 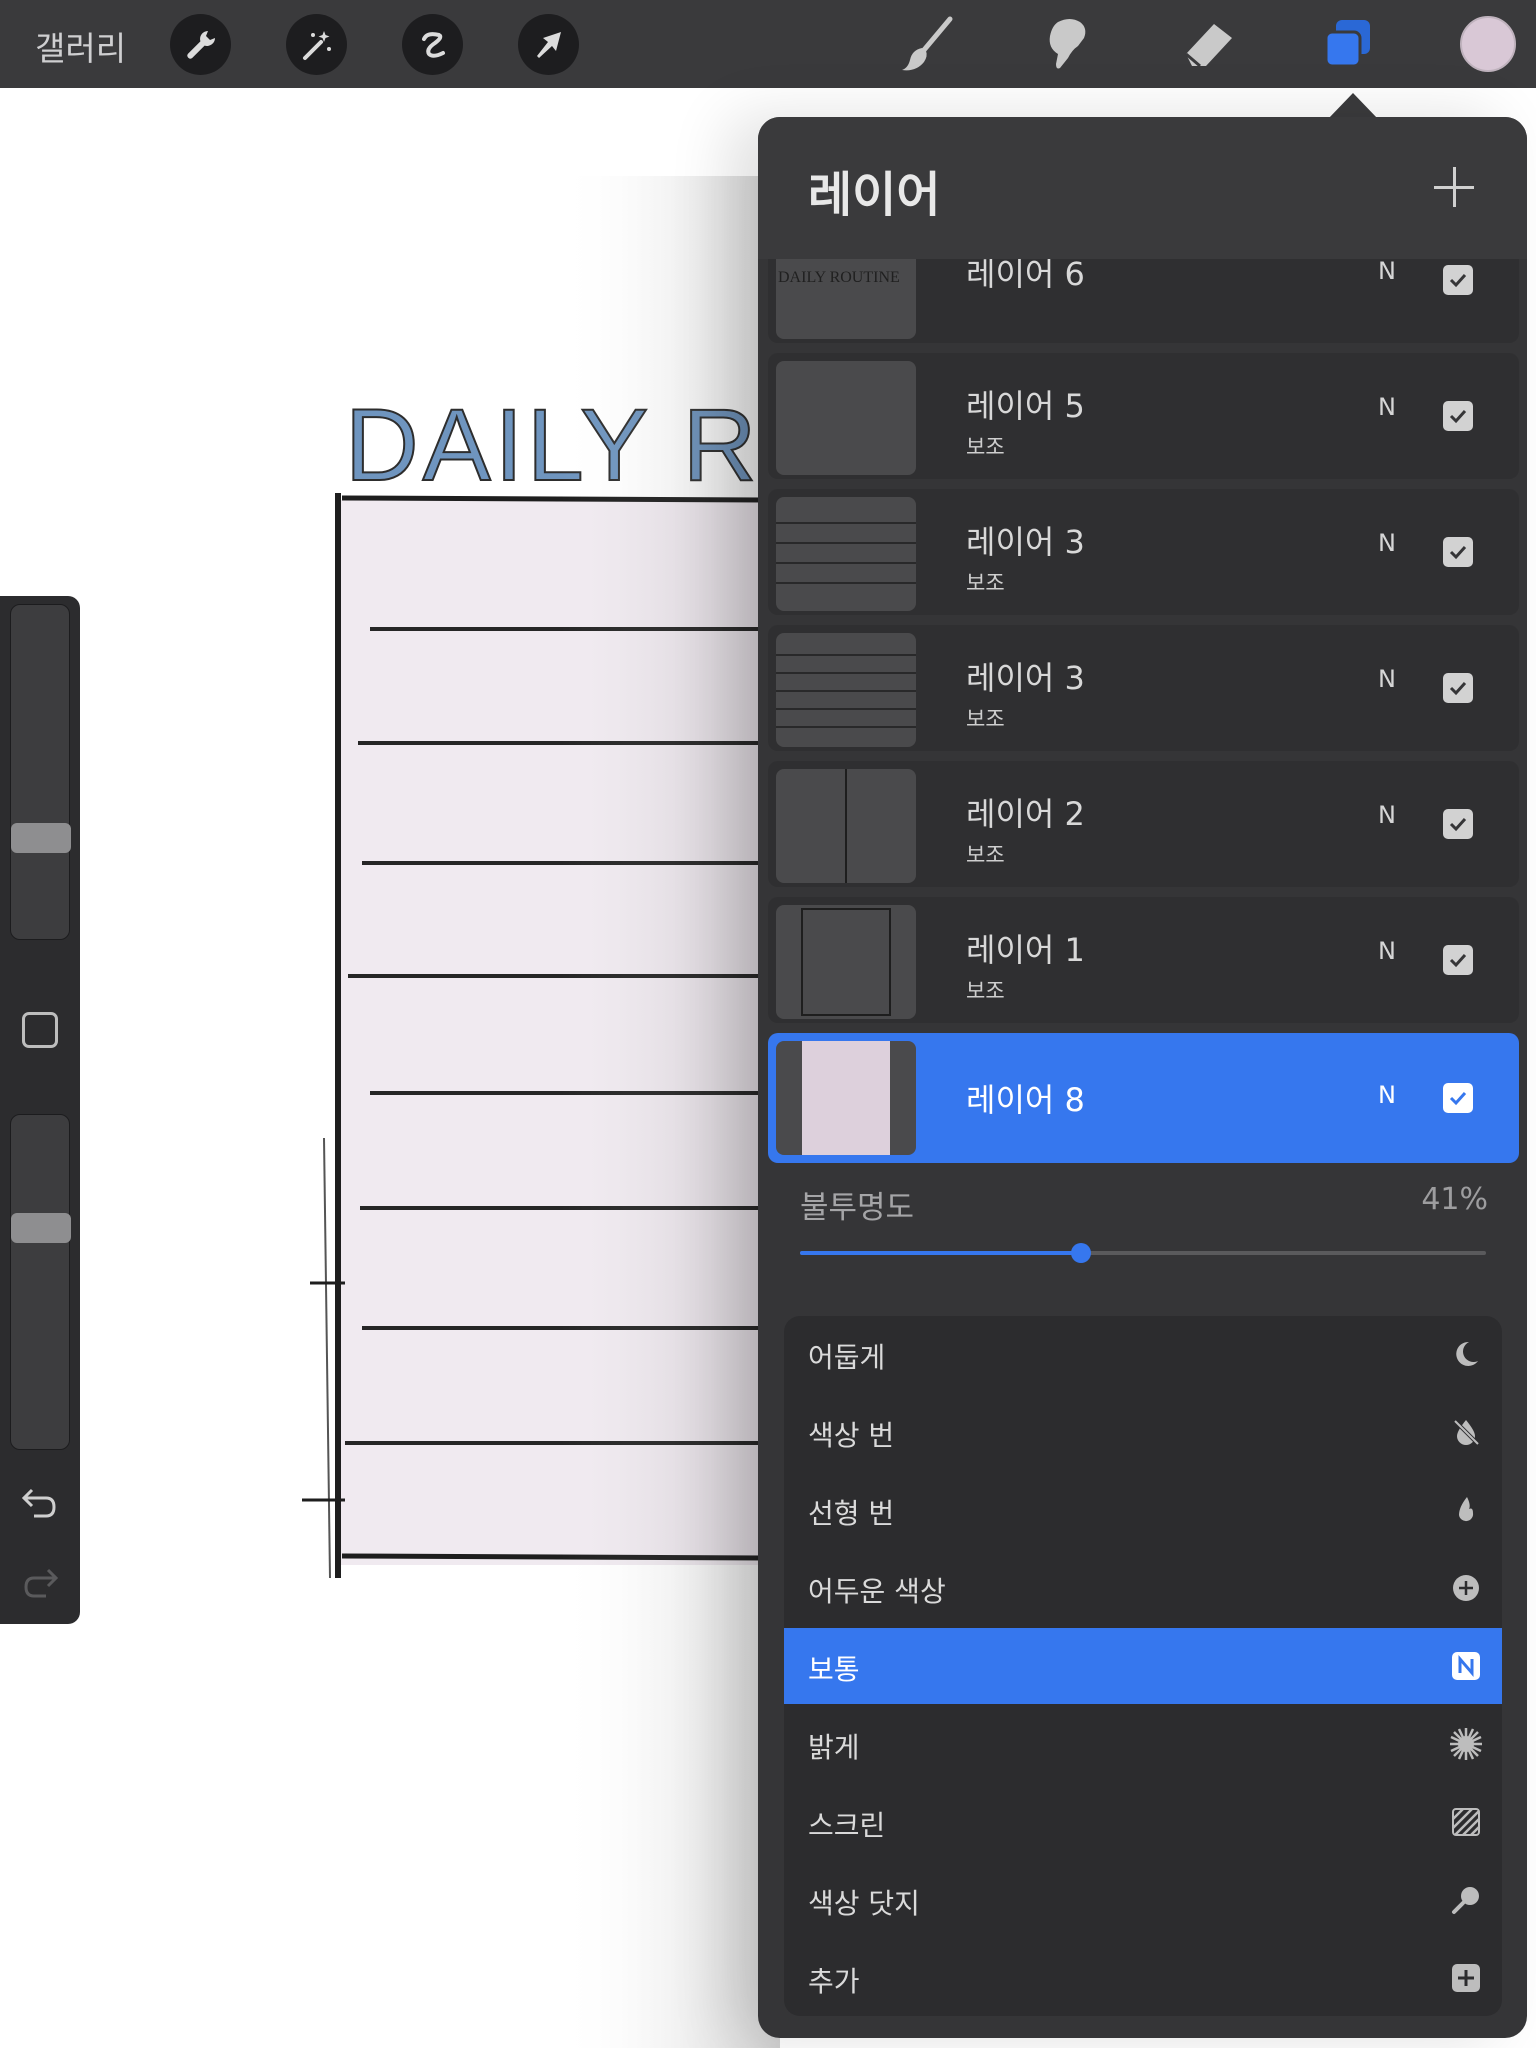 What do you see at coordinates (1143, 1354) in the screenshot?
I see `blend-mode-darken: 어둡게` at bounding box center [1143, 1354].